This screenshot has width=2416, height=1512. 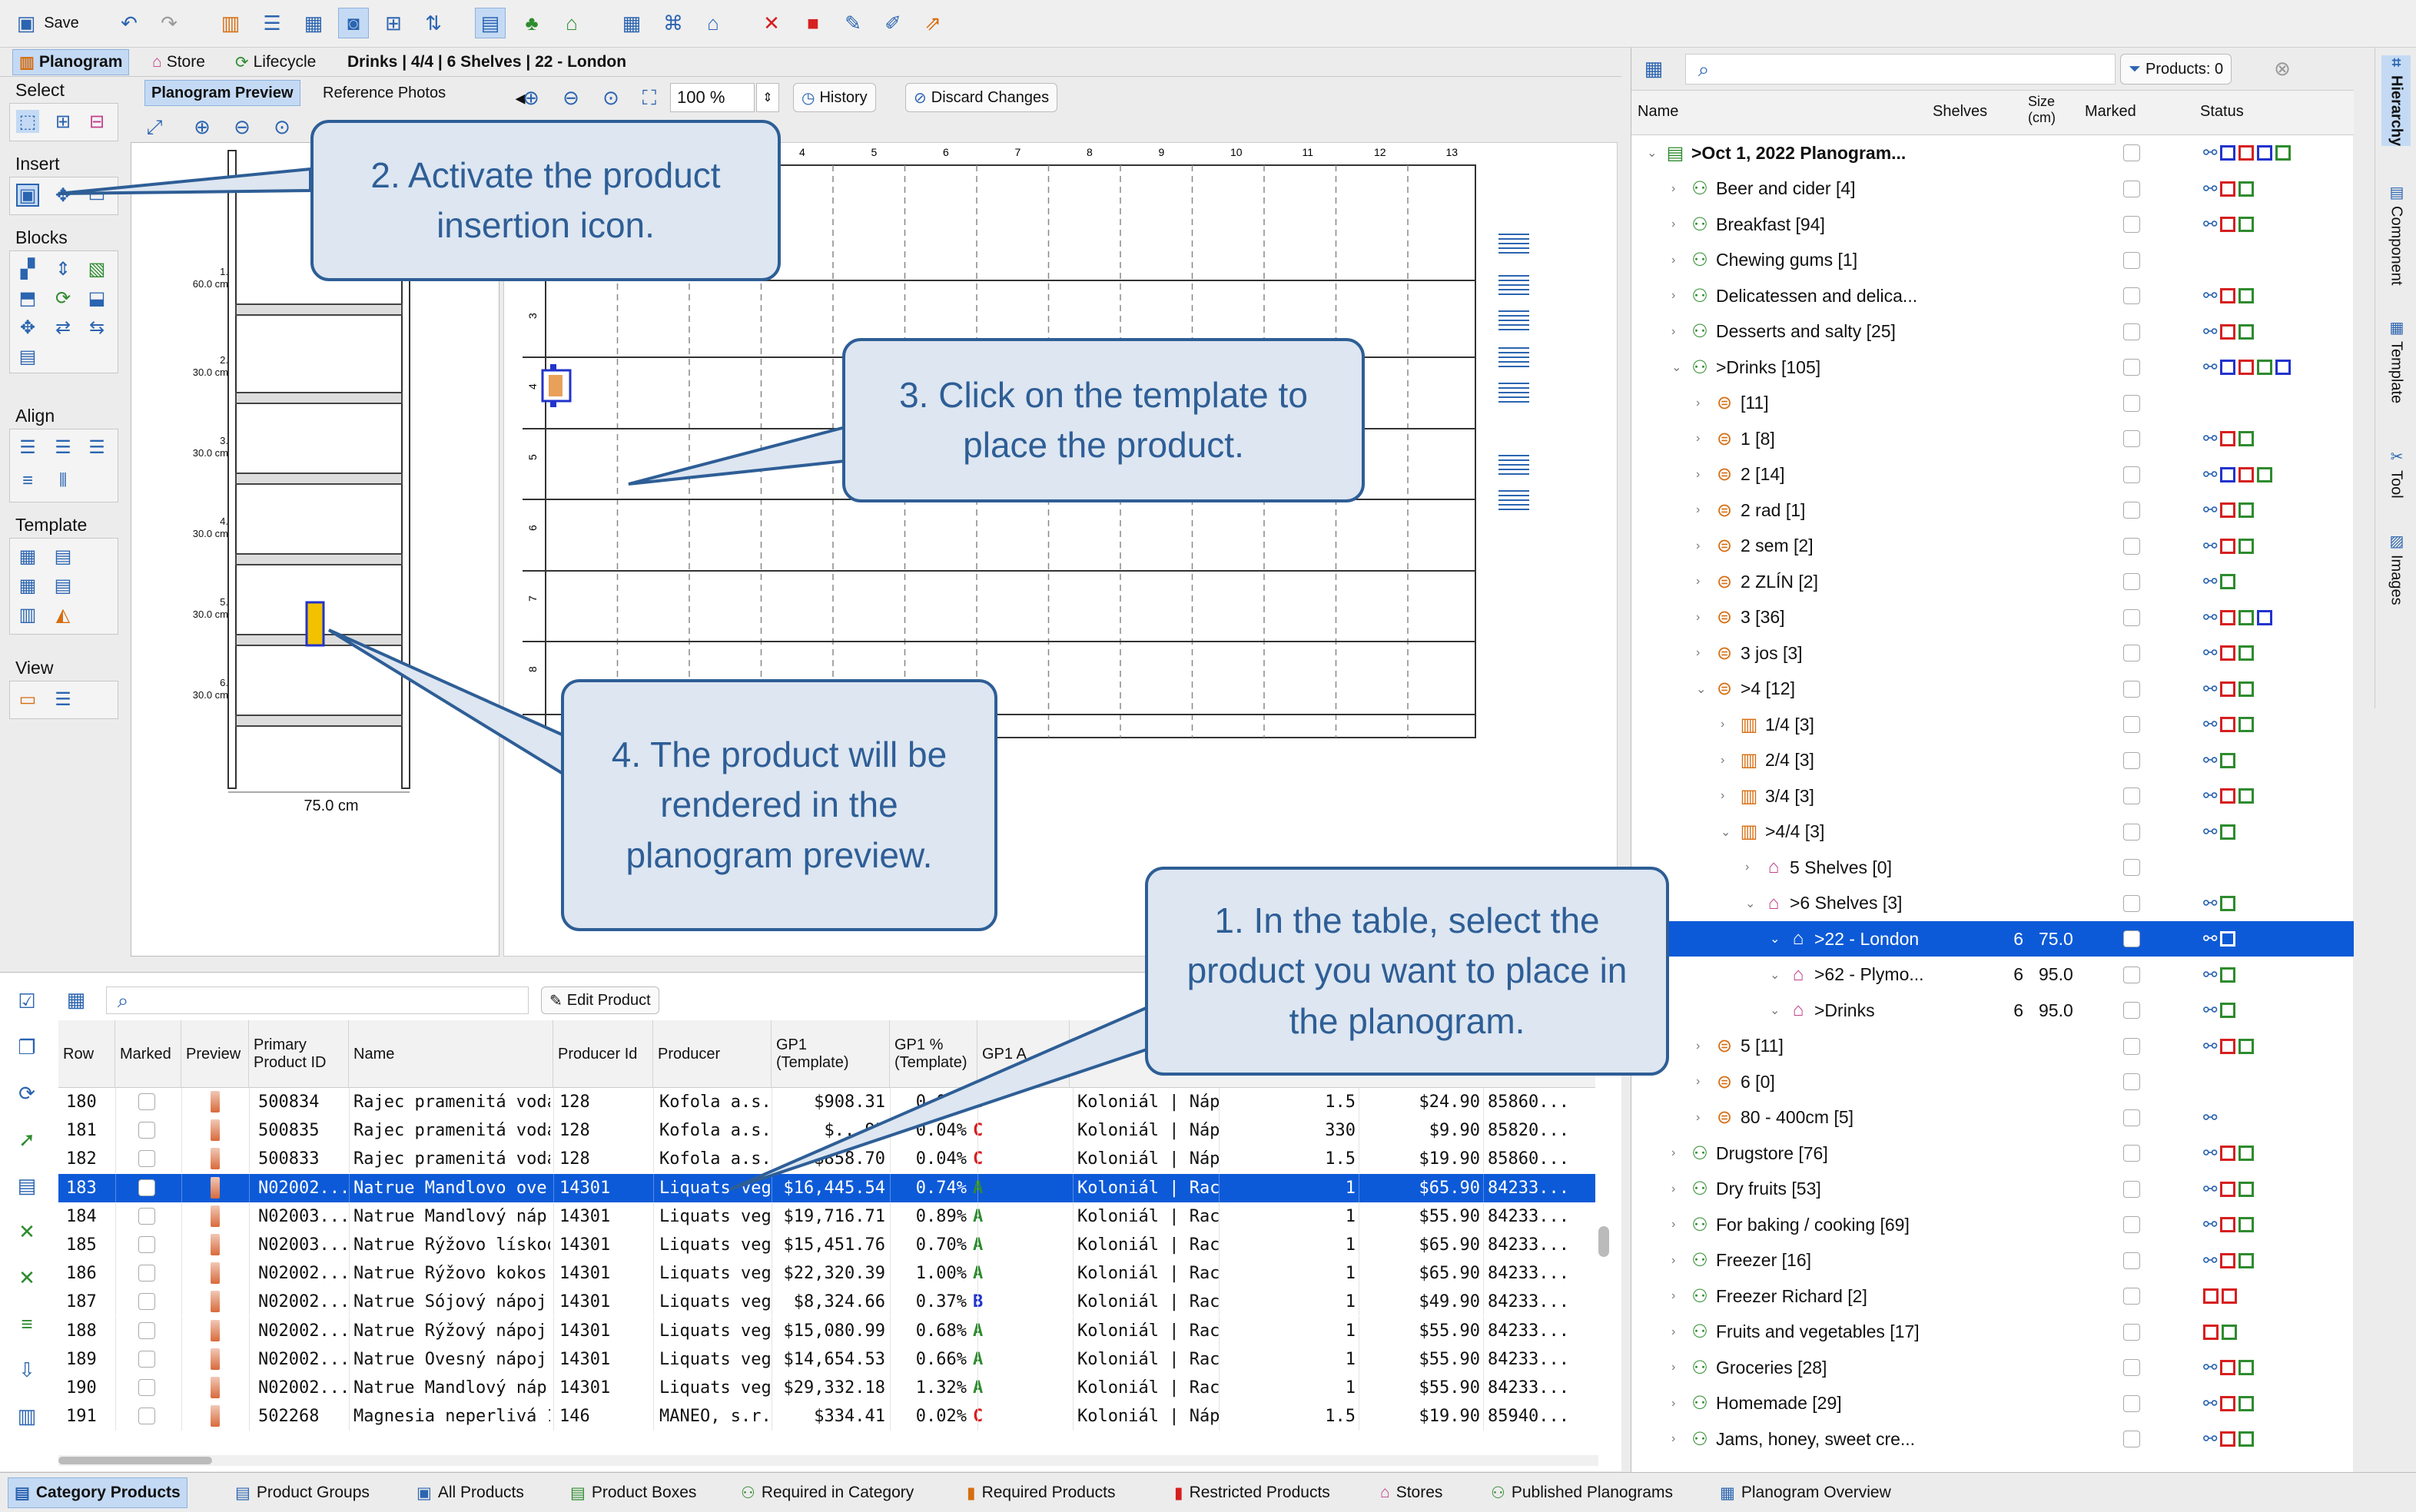 I want to click on align-left-icon: ☰, so click(x=28, y=447).